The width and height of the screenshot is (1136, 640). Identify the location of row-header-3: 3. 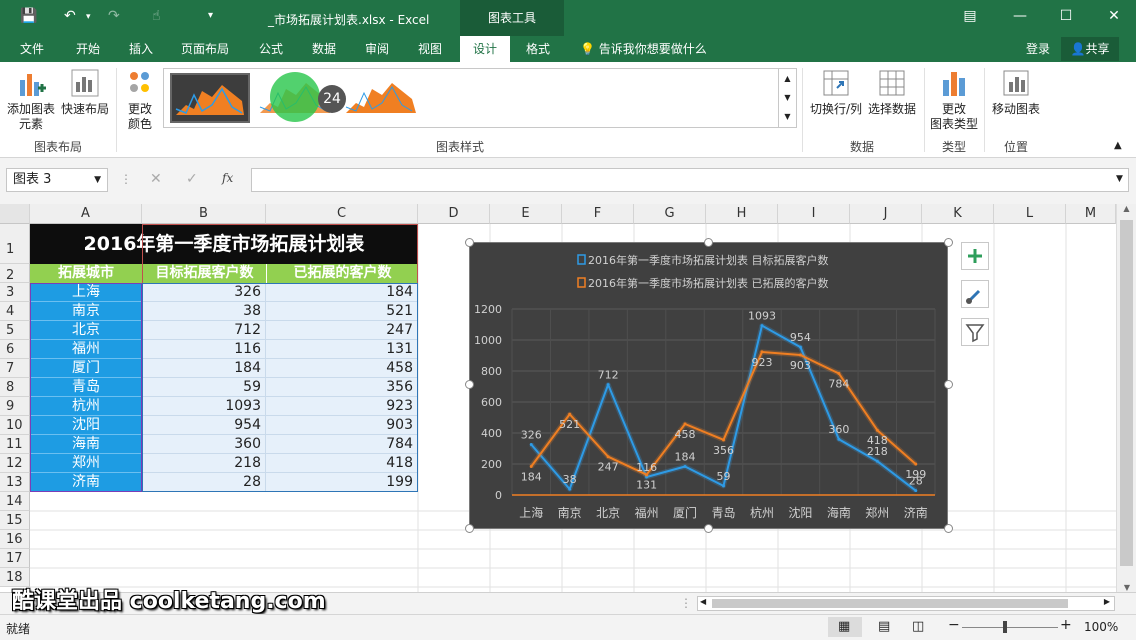
(15, 292).